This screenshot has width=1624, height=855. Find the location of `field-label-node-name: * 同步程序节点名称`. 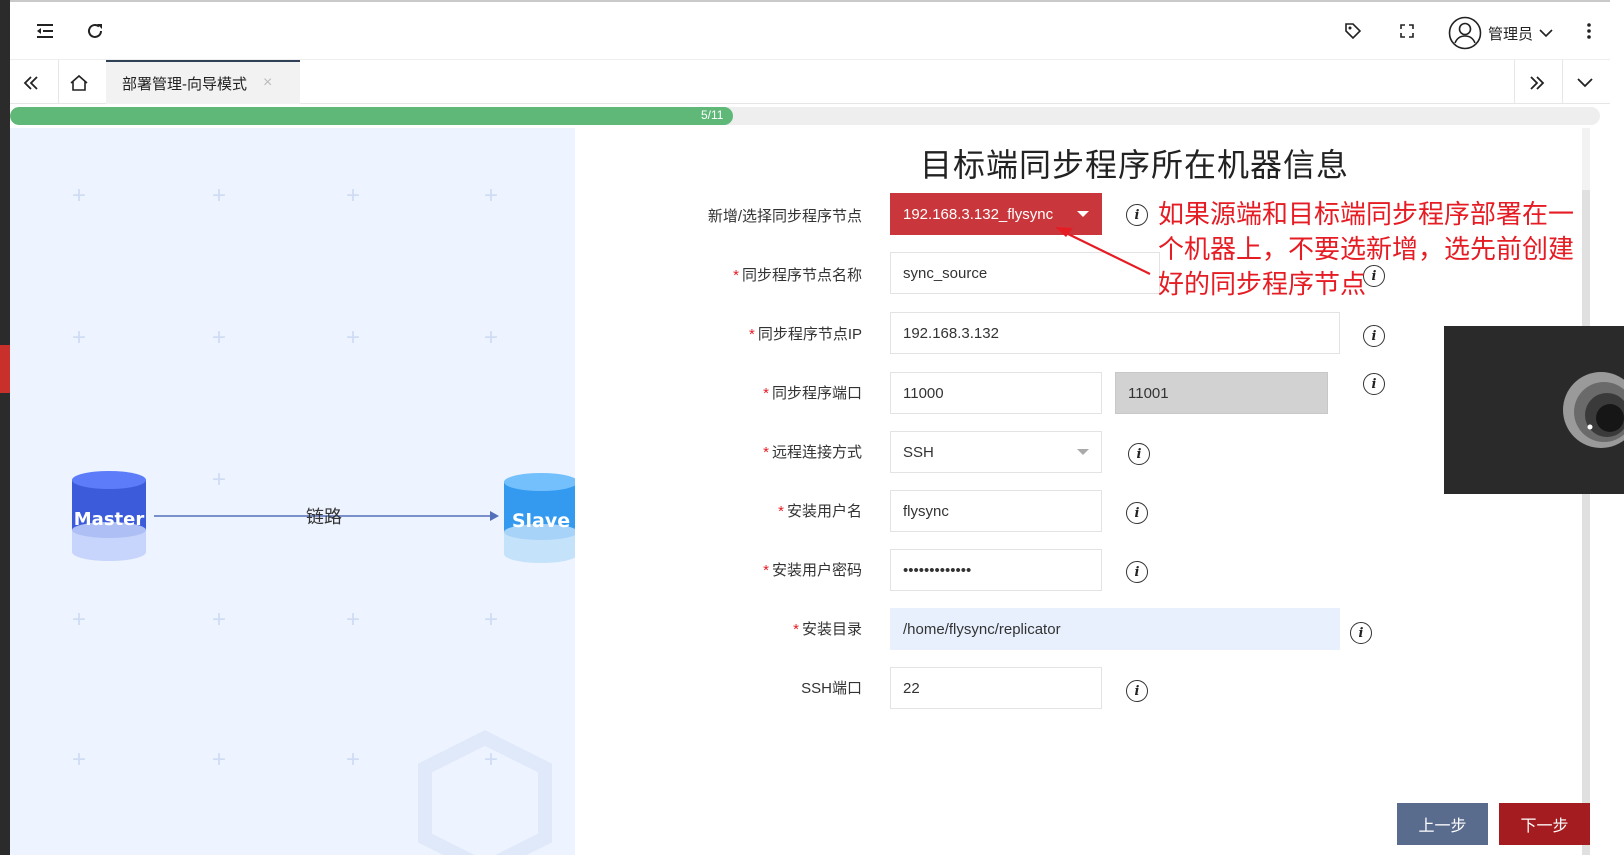

field-label-node-name: * 同步程序节点名称 is located at coordinates (797, 274).